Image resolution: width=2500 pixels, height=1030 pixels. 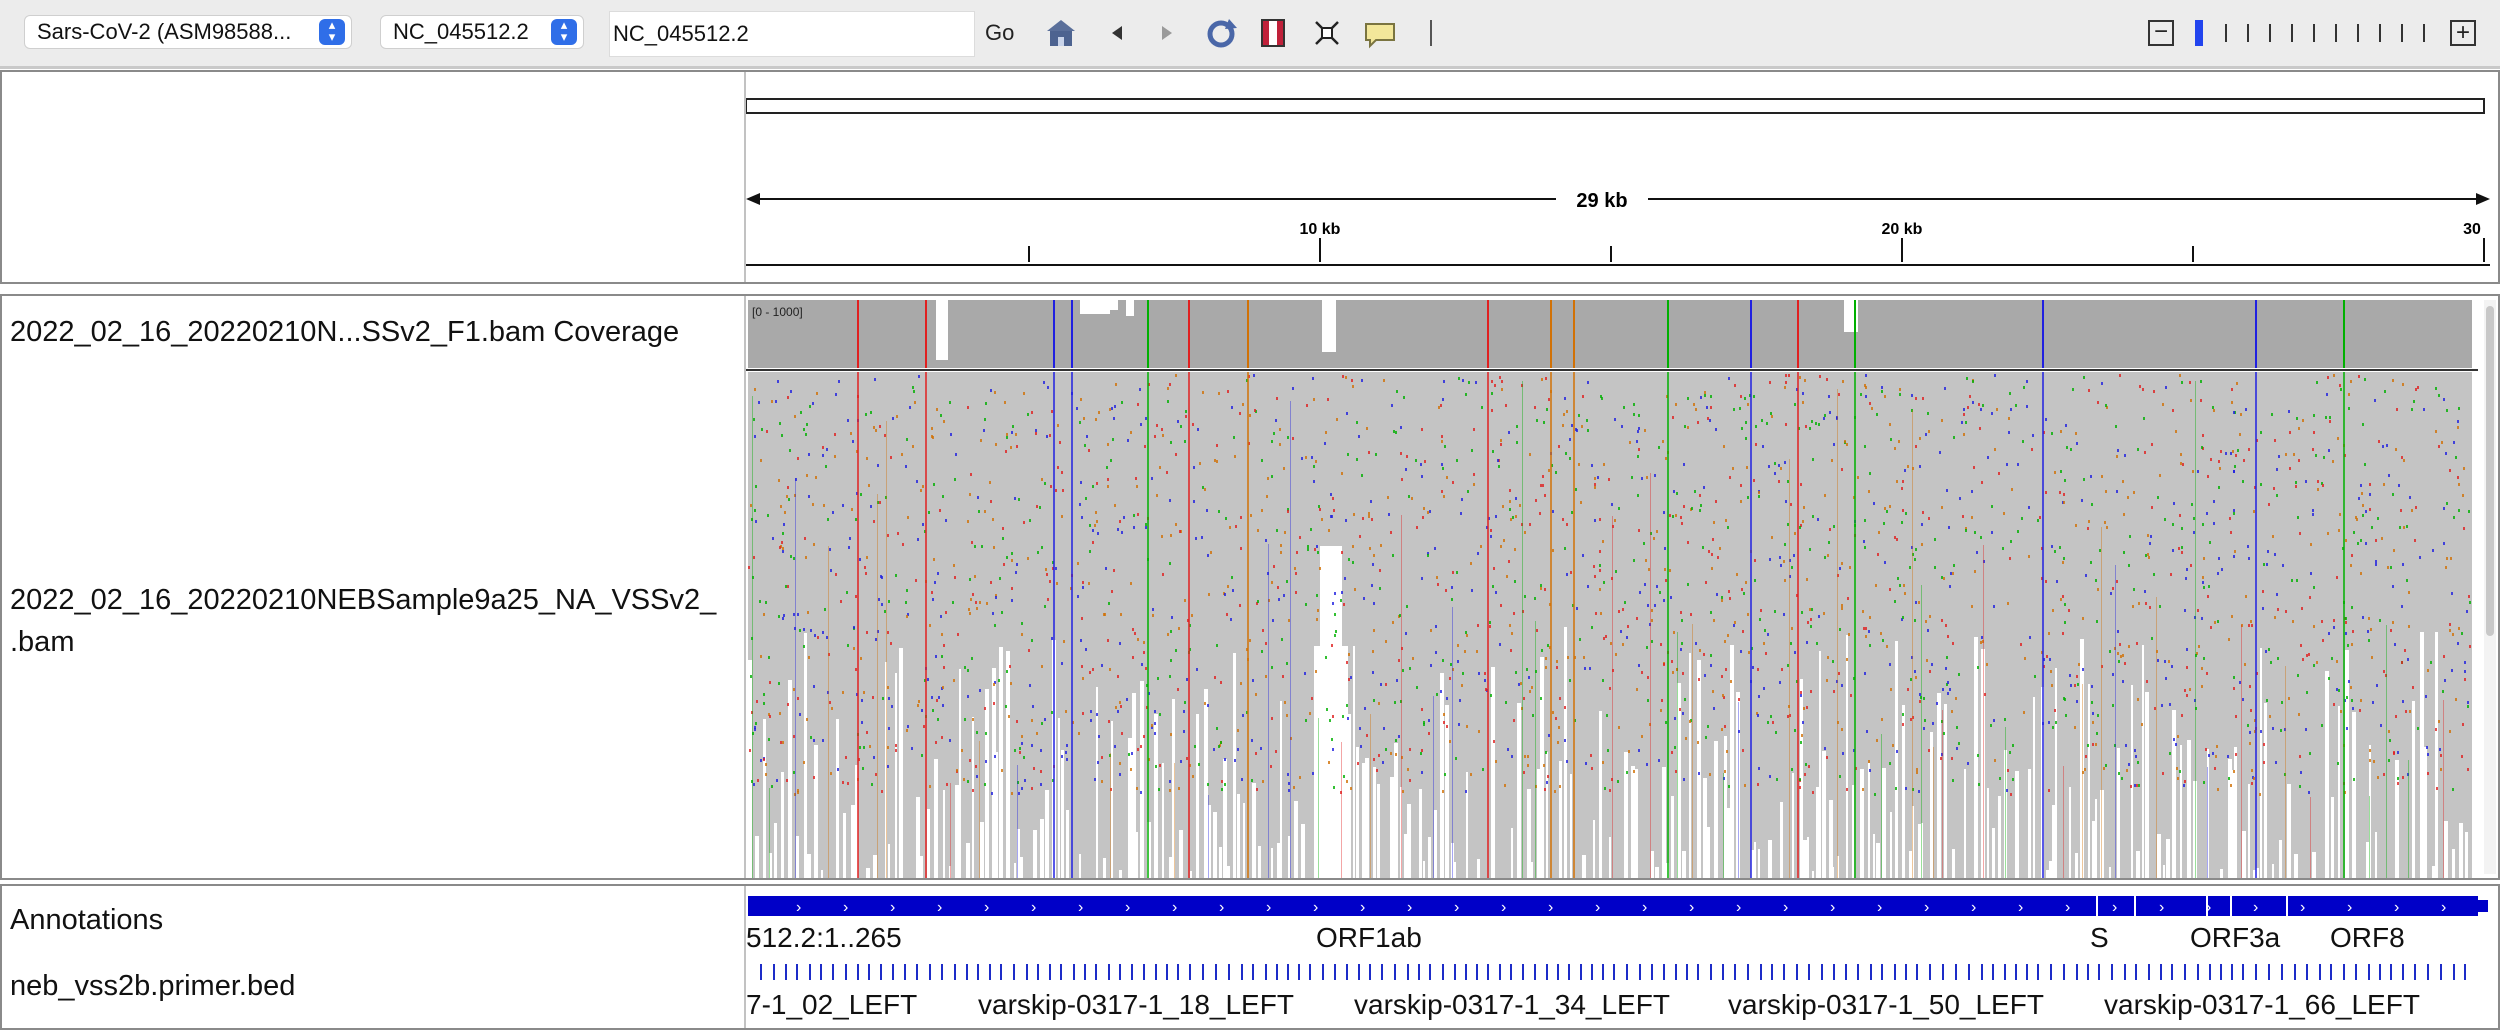 I want to click on zoom-in-button: +, so click(x=2463, y=33).